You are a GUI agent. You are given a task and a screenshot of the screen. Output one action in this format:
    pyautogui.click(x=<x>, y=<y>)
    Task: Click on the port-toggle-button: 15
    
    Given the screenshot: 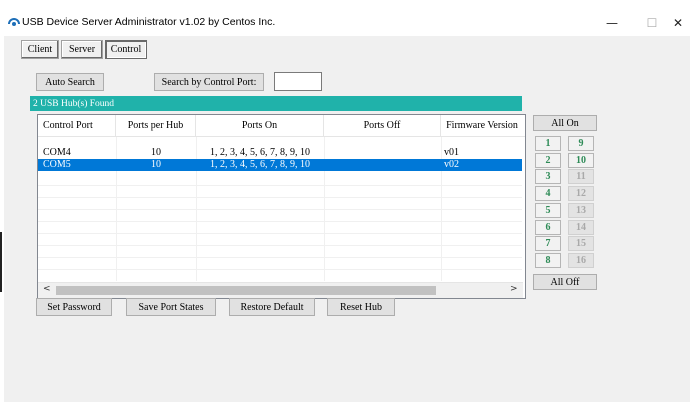 What is the action you would take?
    pyautogui.click(x=581, y=244)
    